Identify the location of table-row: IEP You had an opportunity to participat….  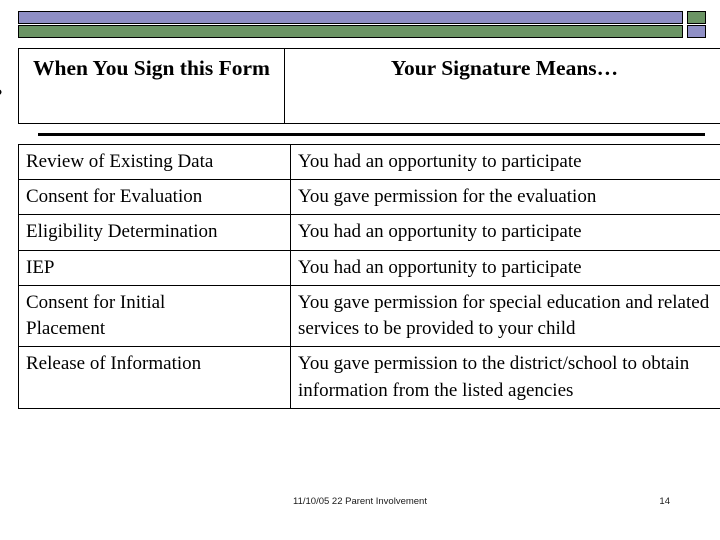
(369, 267).